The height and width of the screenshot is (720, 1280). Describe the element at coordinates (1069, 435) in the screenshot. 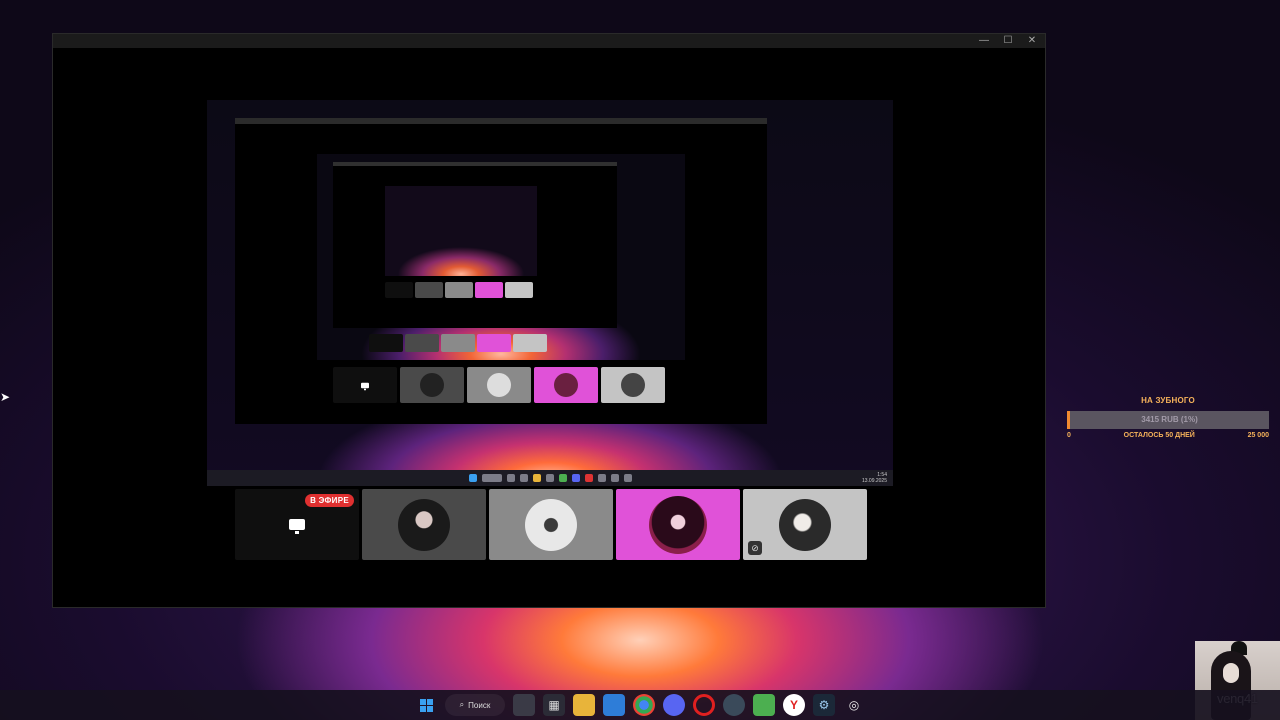

I see `donation-min: 0` at that location.